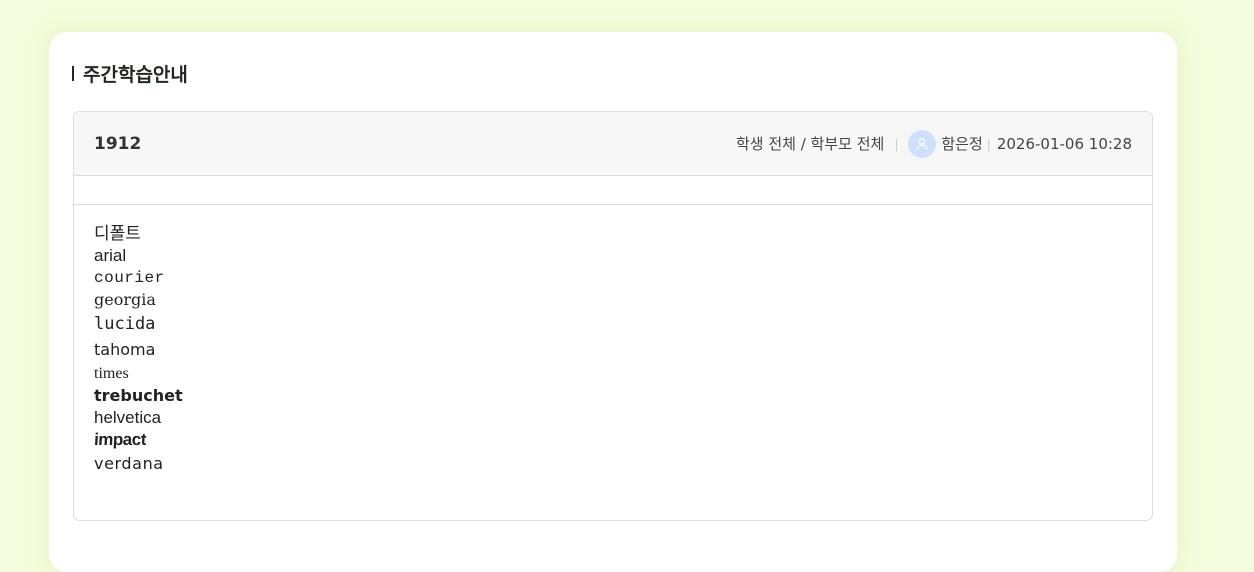  I want to click on avatar, so click(922, 143).